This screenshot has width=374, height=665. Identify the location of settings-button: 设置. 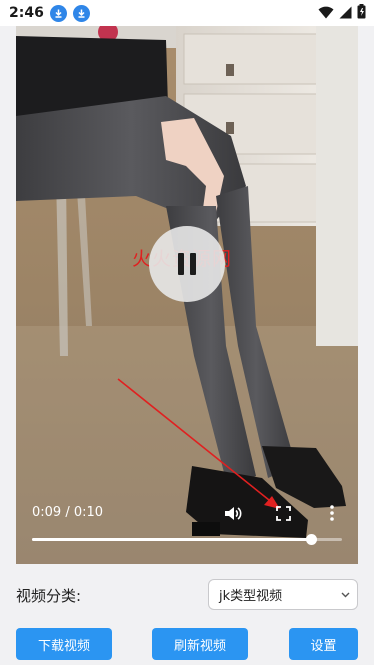
(323, 644).